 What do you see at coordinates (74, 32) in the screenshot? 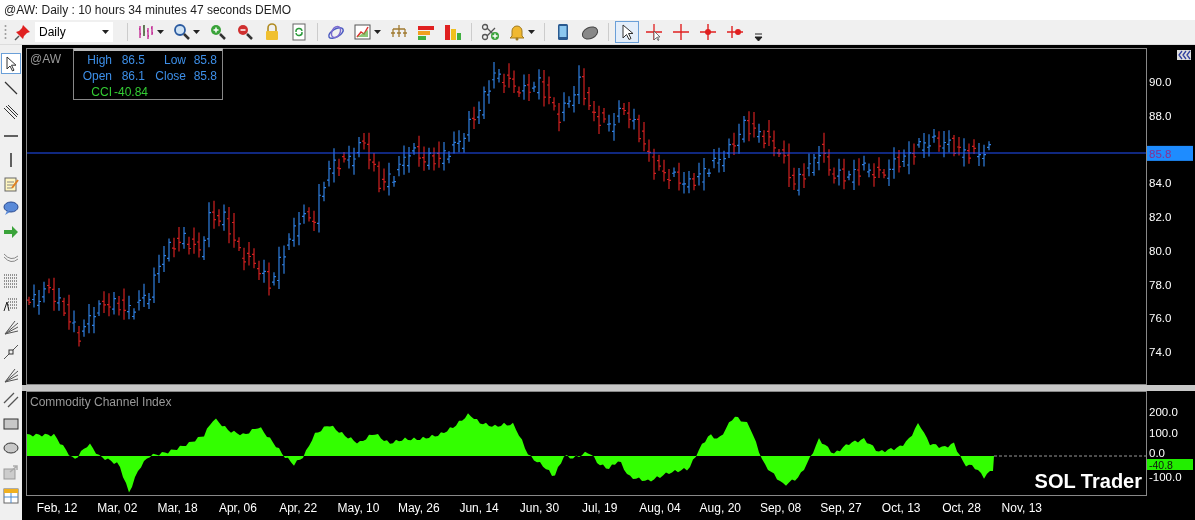
I see `timeframe-dropdown: Daily` at bounding box center [74, 32].